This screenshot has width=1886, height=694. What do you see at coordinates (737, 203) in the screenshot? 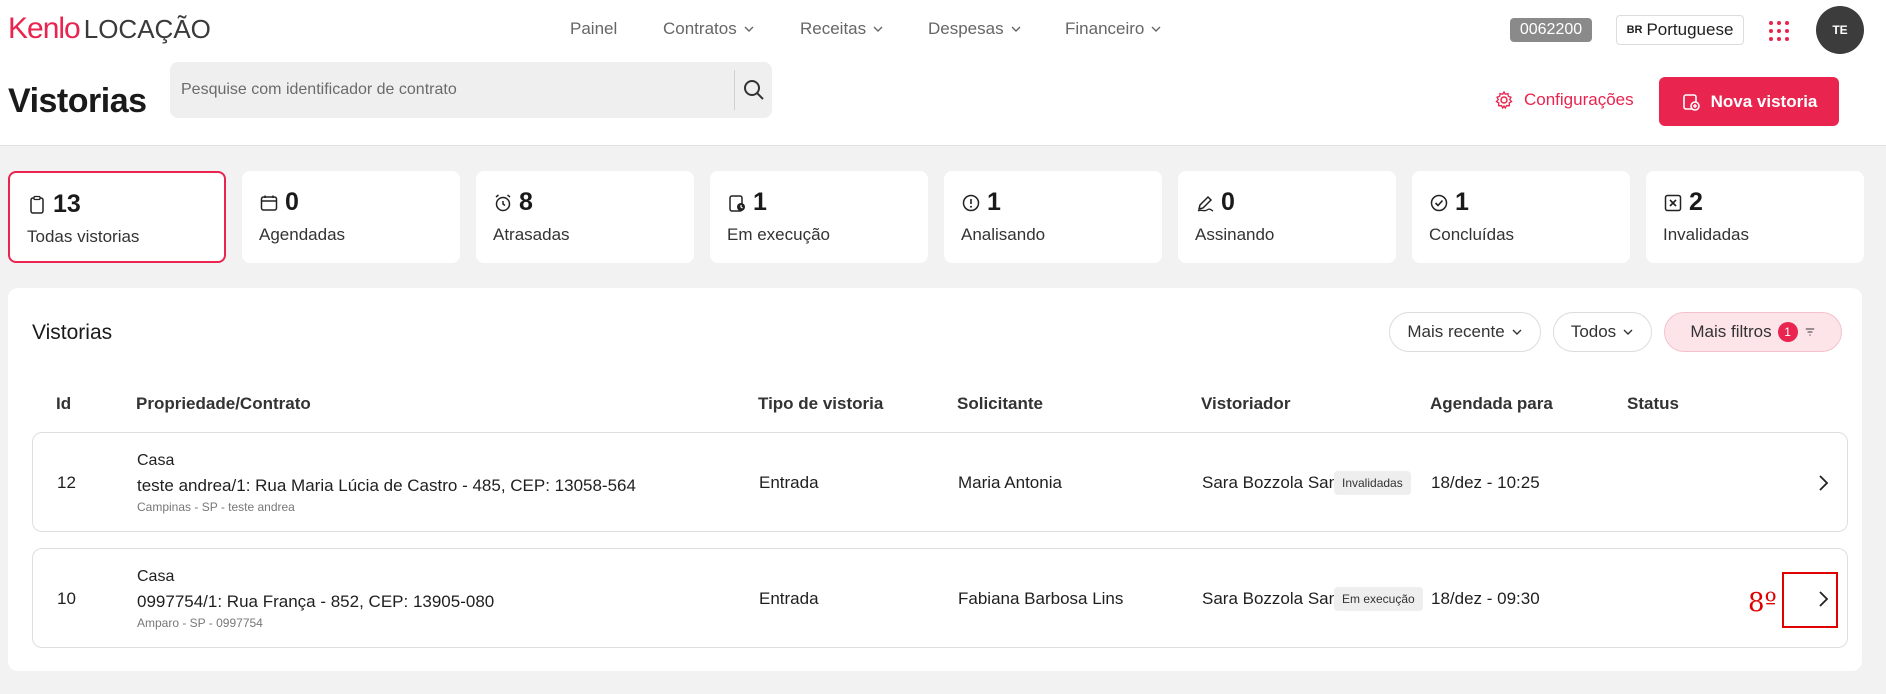
I see `clipboard-clock-icon` at bounding box center [737, 203].